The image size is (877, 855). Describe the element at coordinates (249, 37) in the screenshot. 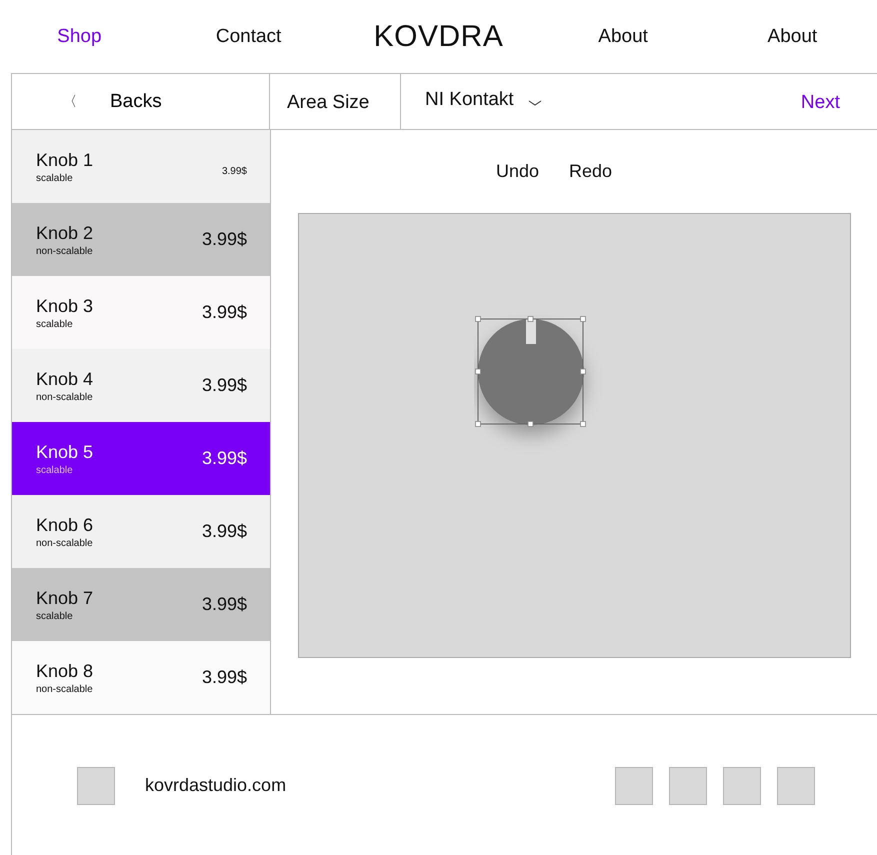

I see `nav-link: Contact` at that location.